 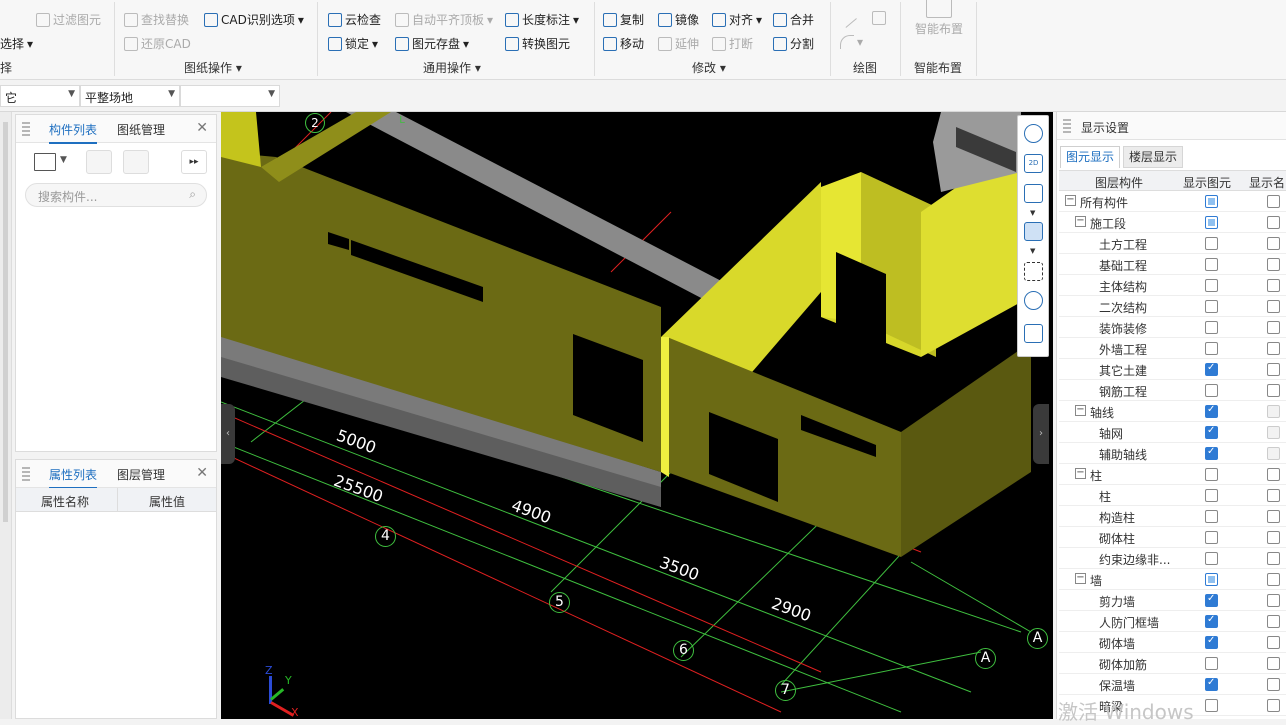 I want to click on more-button: ▸▸, so click(x=194, y=162).